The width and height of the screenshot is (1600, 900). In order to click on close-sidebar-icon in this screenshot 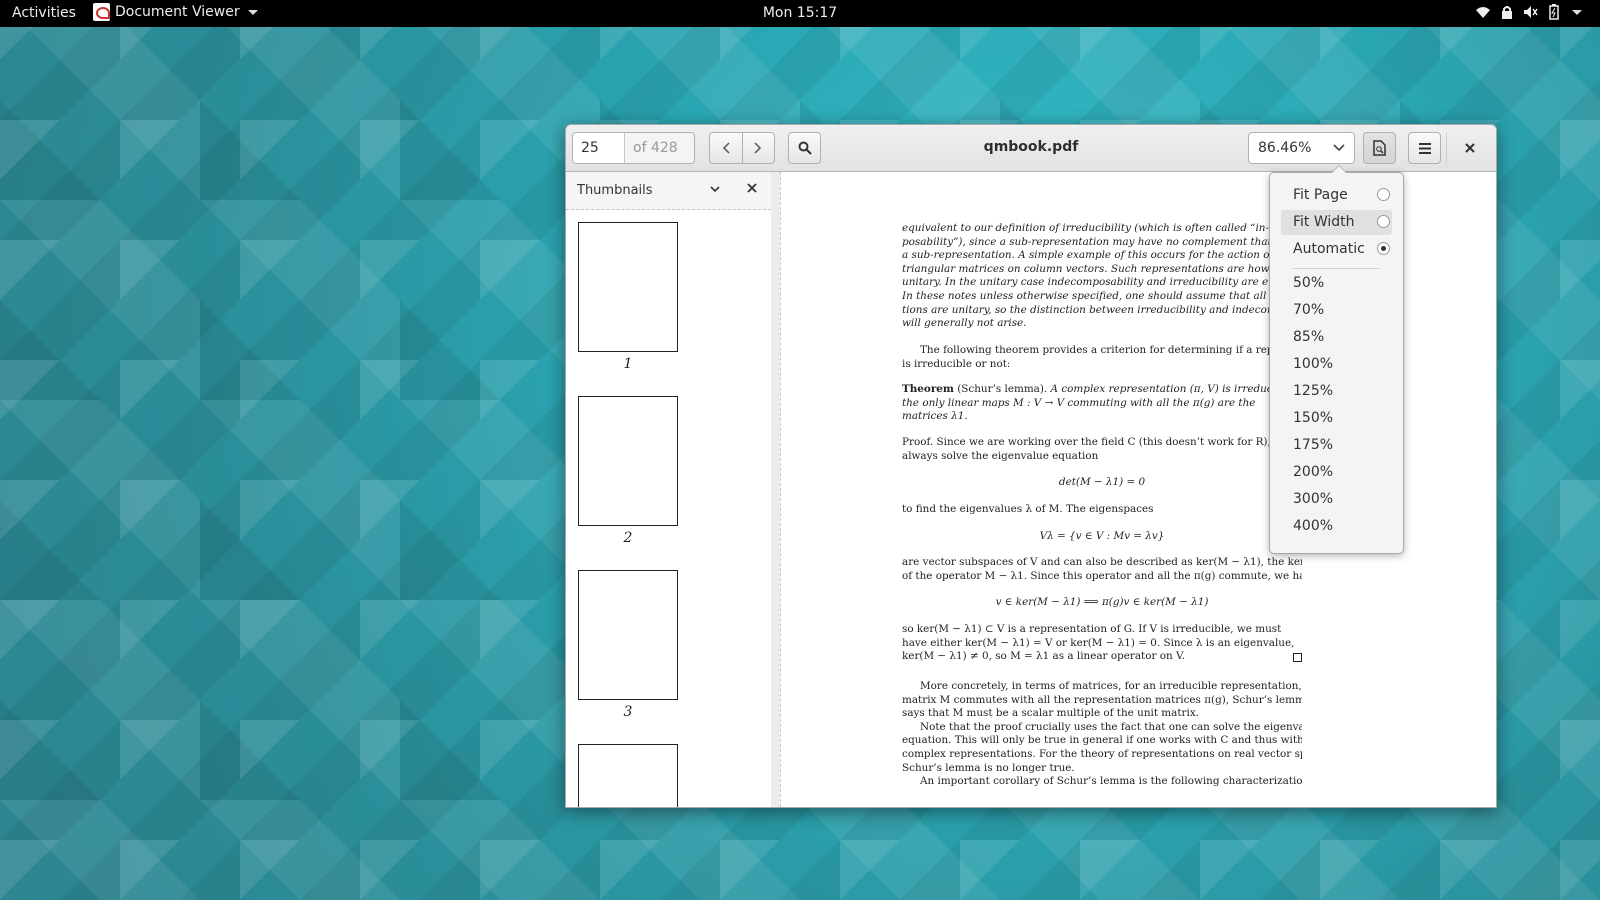, I will do `click(752, 188)`.